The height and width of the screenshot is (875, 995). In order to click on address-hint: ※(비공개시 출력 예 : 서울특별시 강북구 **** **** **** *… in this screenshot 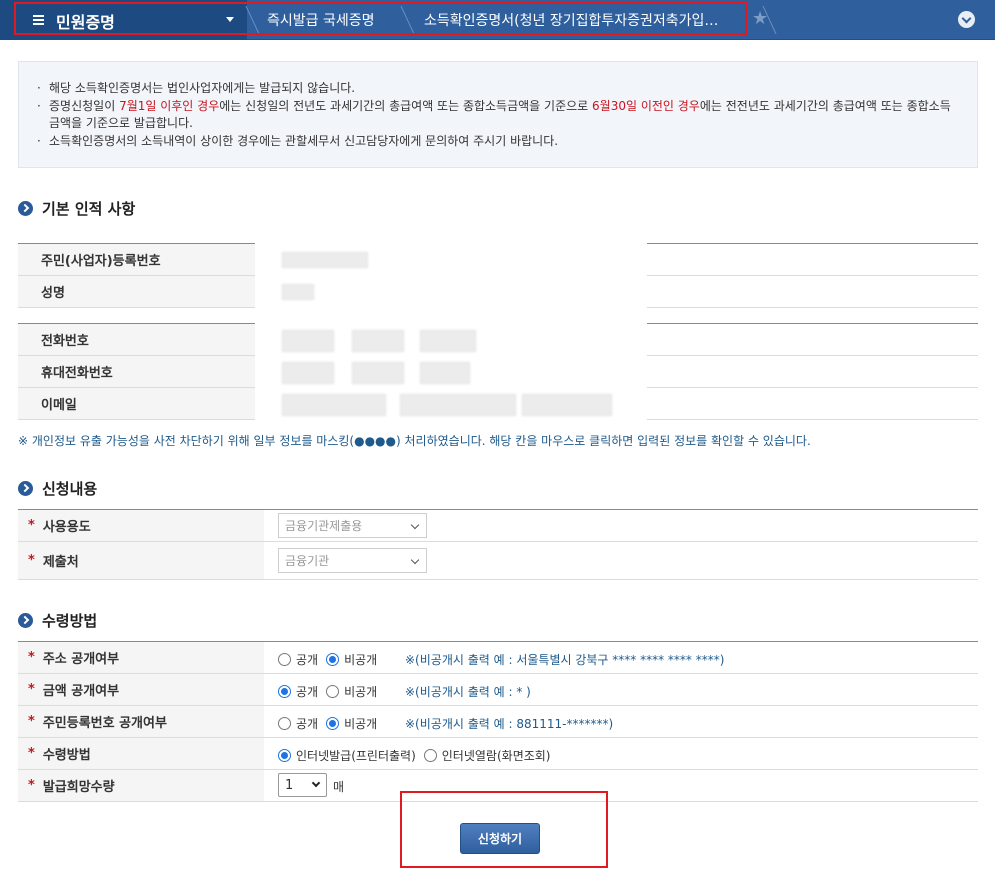, I will do `click(565, 660)`.